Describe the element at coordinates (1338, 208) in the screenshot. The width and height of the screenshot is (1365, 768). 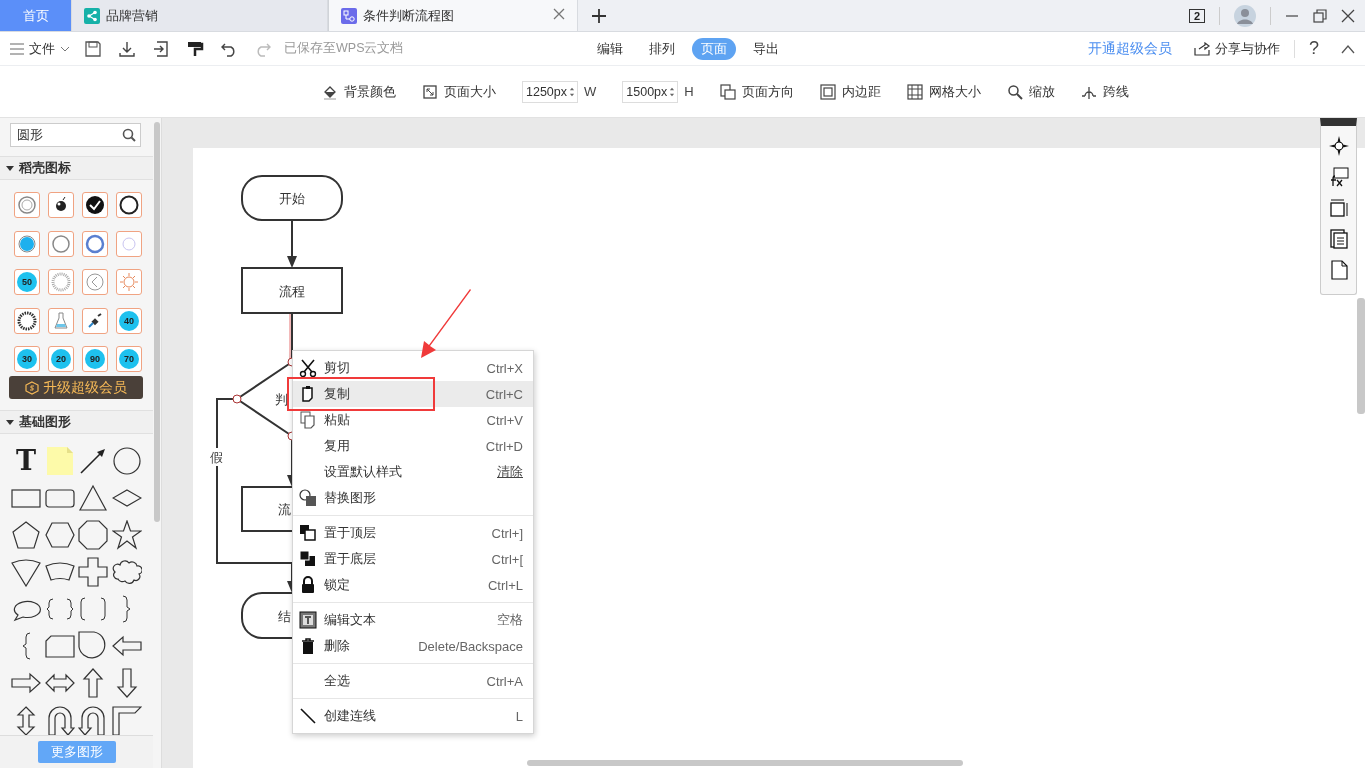
I see `resize-icon` at that location.